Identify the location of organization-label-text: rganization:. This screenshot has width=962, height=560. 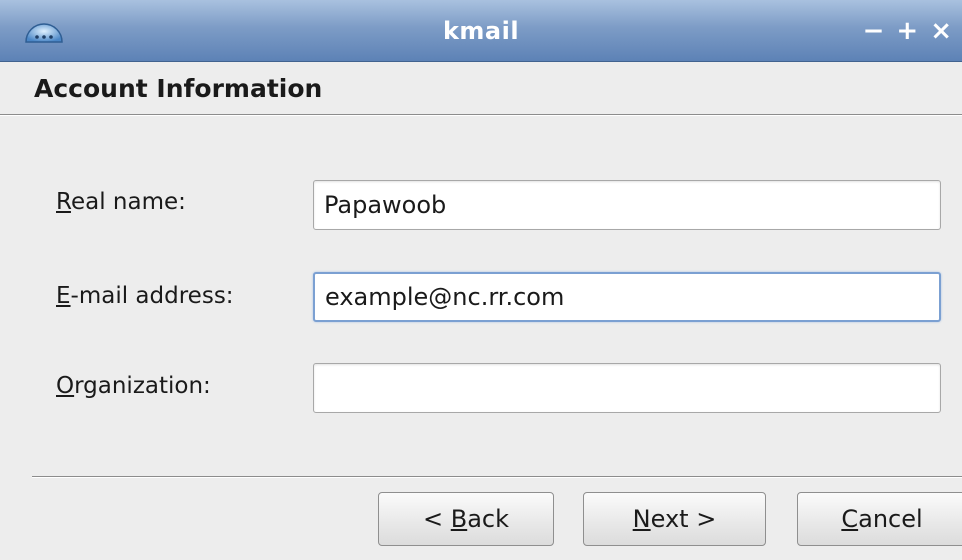
(142, 386).